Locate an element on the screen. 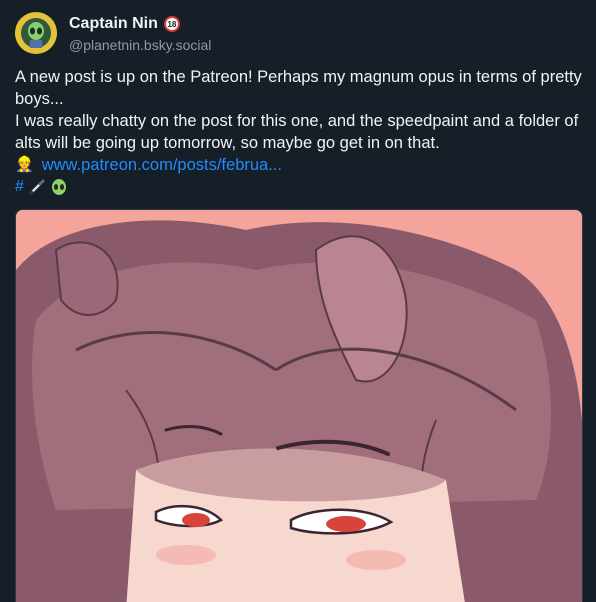  name-row: Captain Nin 18 is located at coordinates (140, 24).